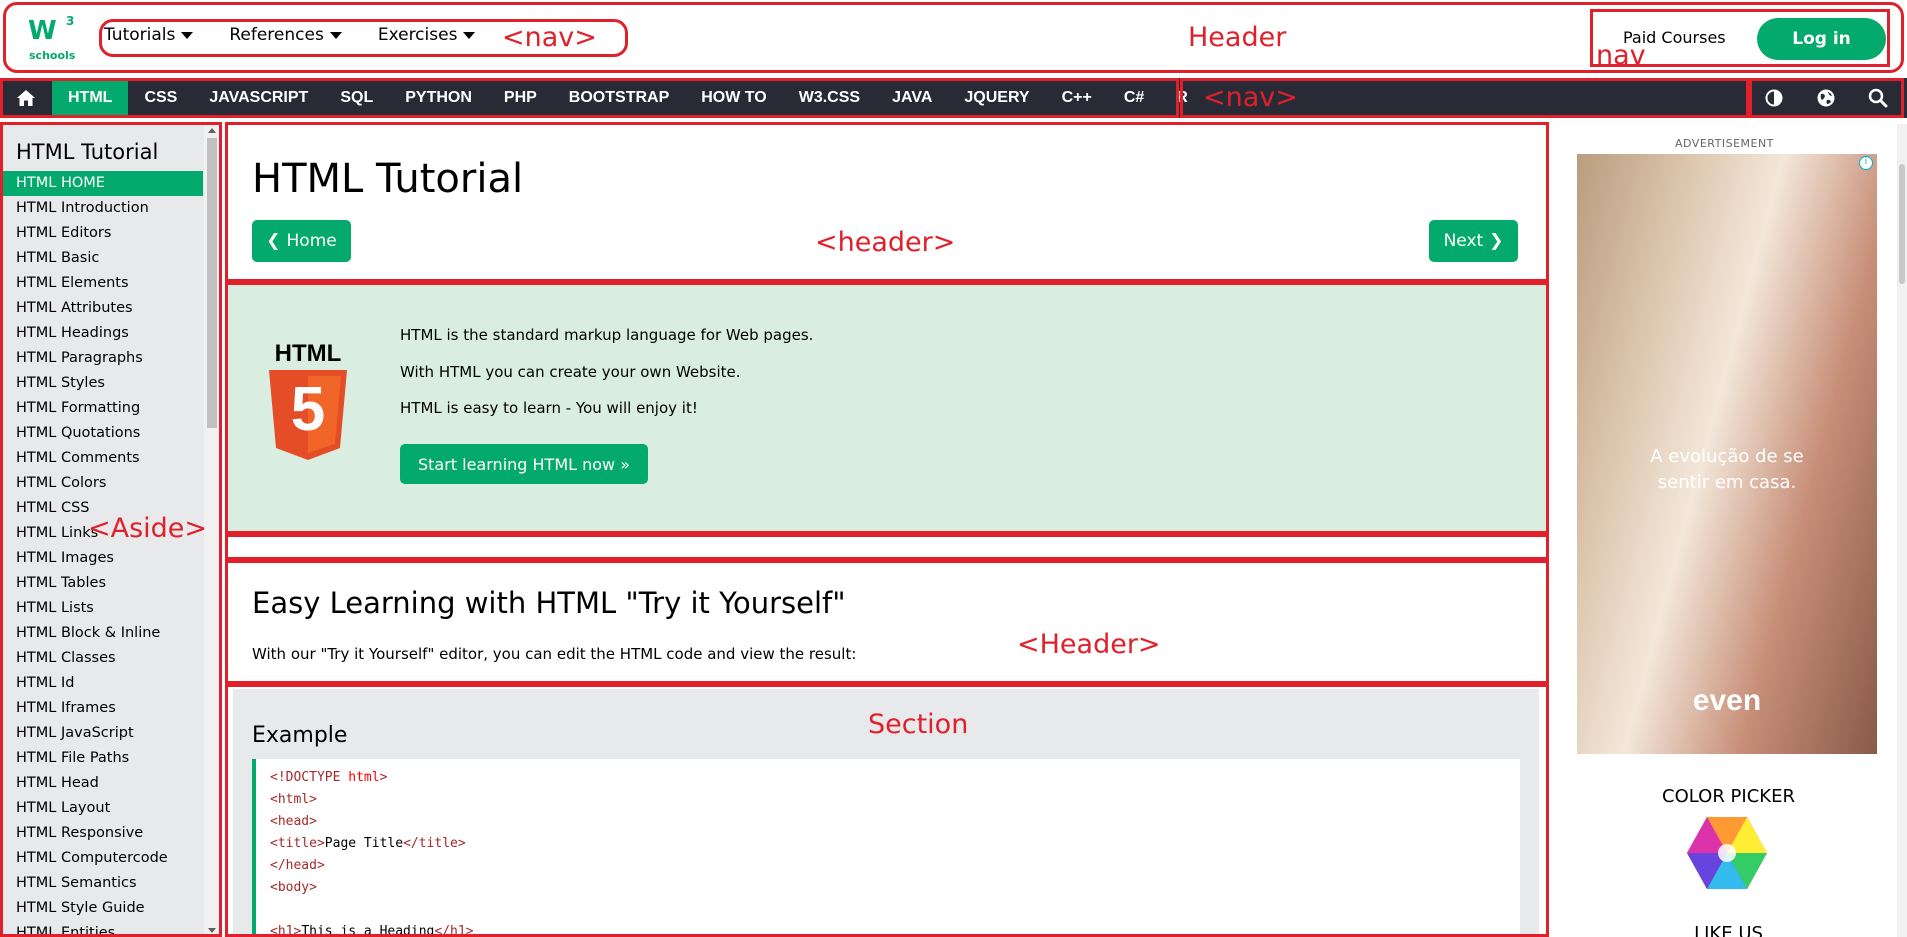 Image resolution: width=1907 pixels, height=937 pixels. I want to click on sidebar-item: HTML Elements, so click(101, 283).